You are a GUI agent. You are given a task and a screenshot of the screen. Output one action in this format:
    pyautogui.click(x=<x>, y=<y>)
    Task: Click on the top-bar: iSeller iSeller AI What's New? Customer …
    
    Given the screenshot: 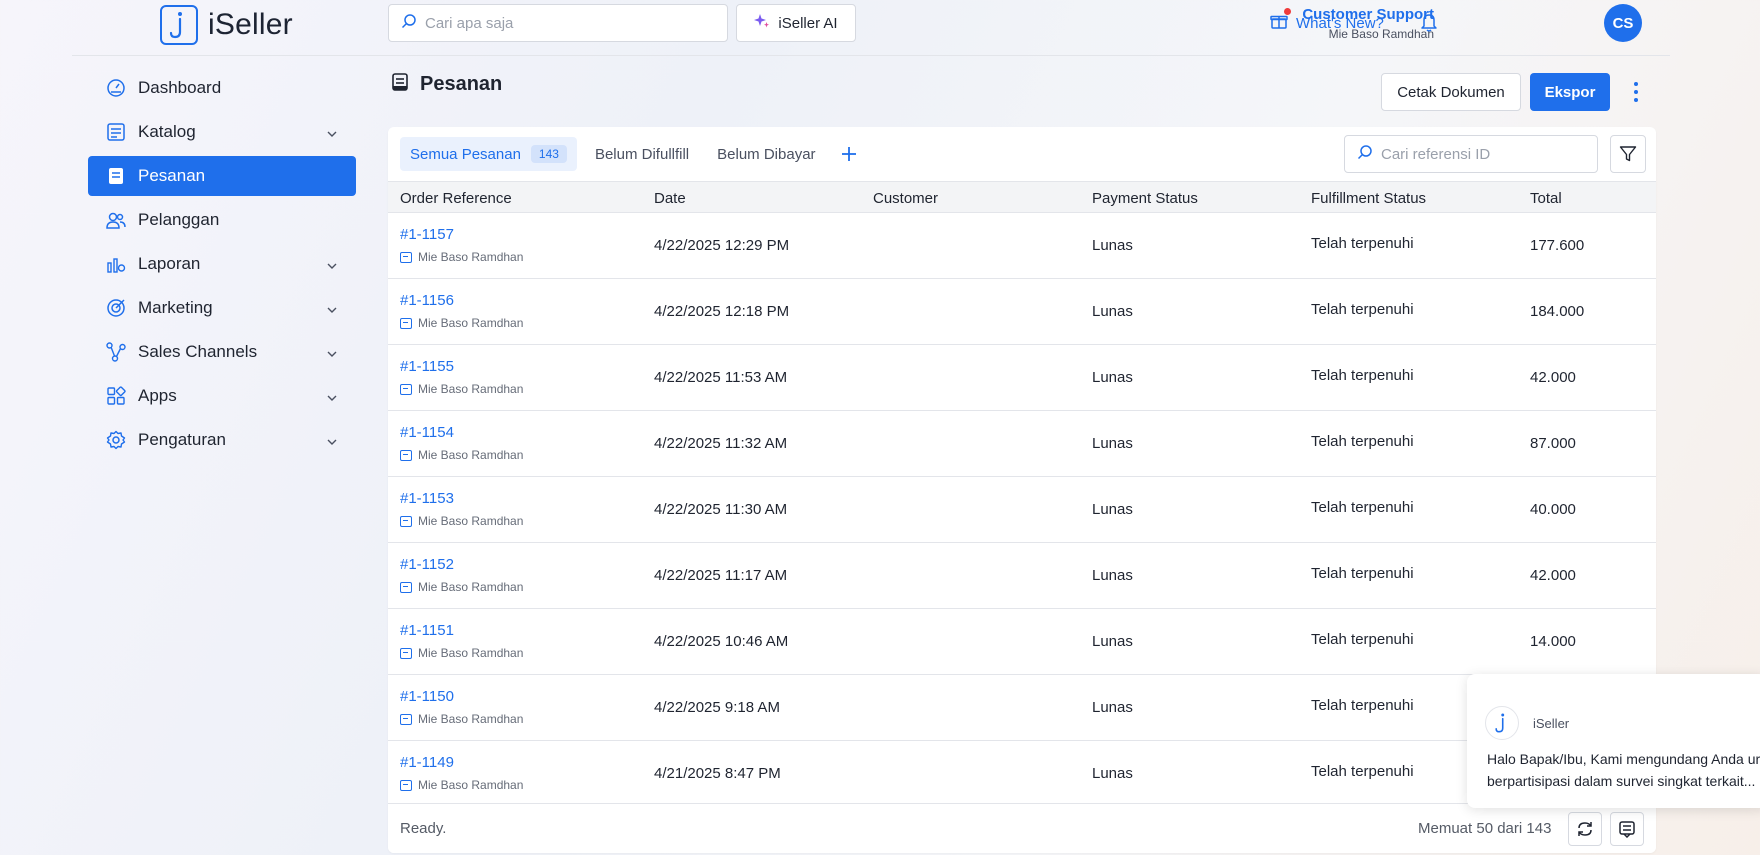 What is the action you would take?
    pyautogui.click(x=880, y=28)
    